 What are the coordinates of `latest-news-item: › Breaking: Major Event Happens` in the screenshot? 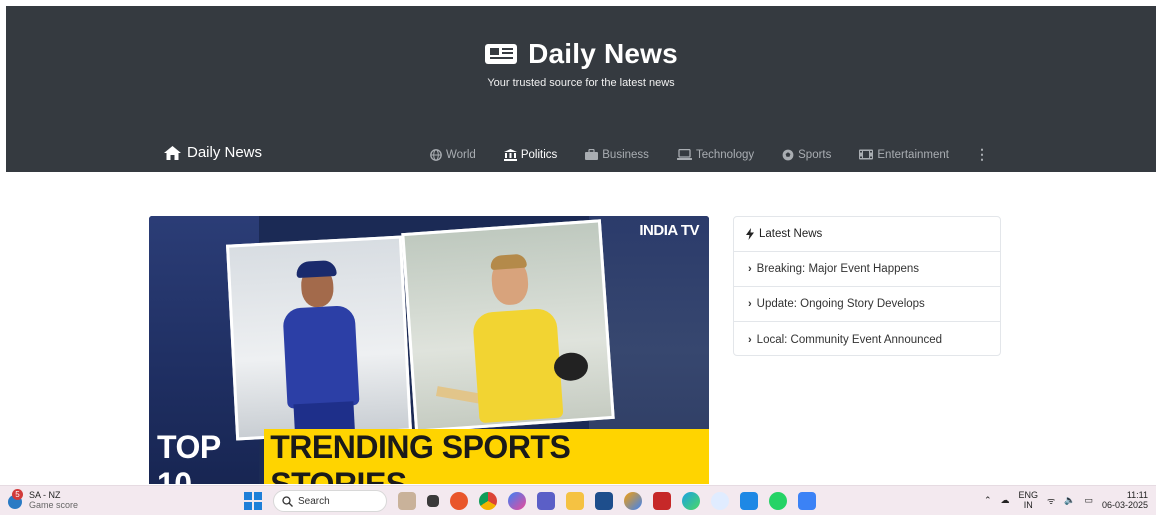 It's located at (867, 269).